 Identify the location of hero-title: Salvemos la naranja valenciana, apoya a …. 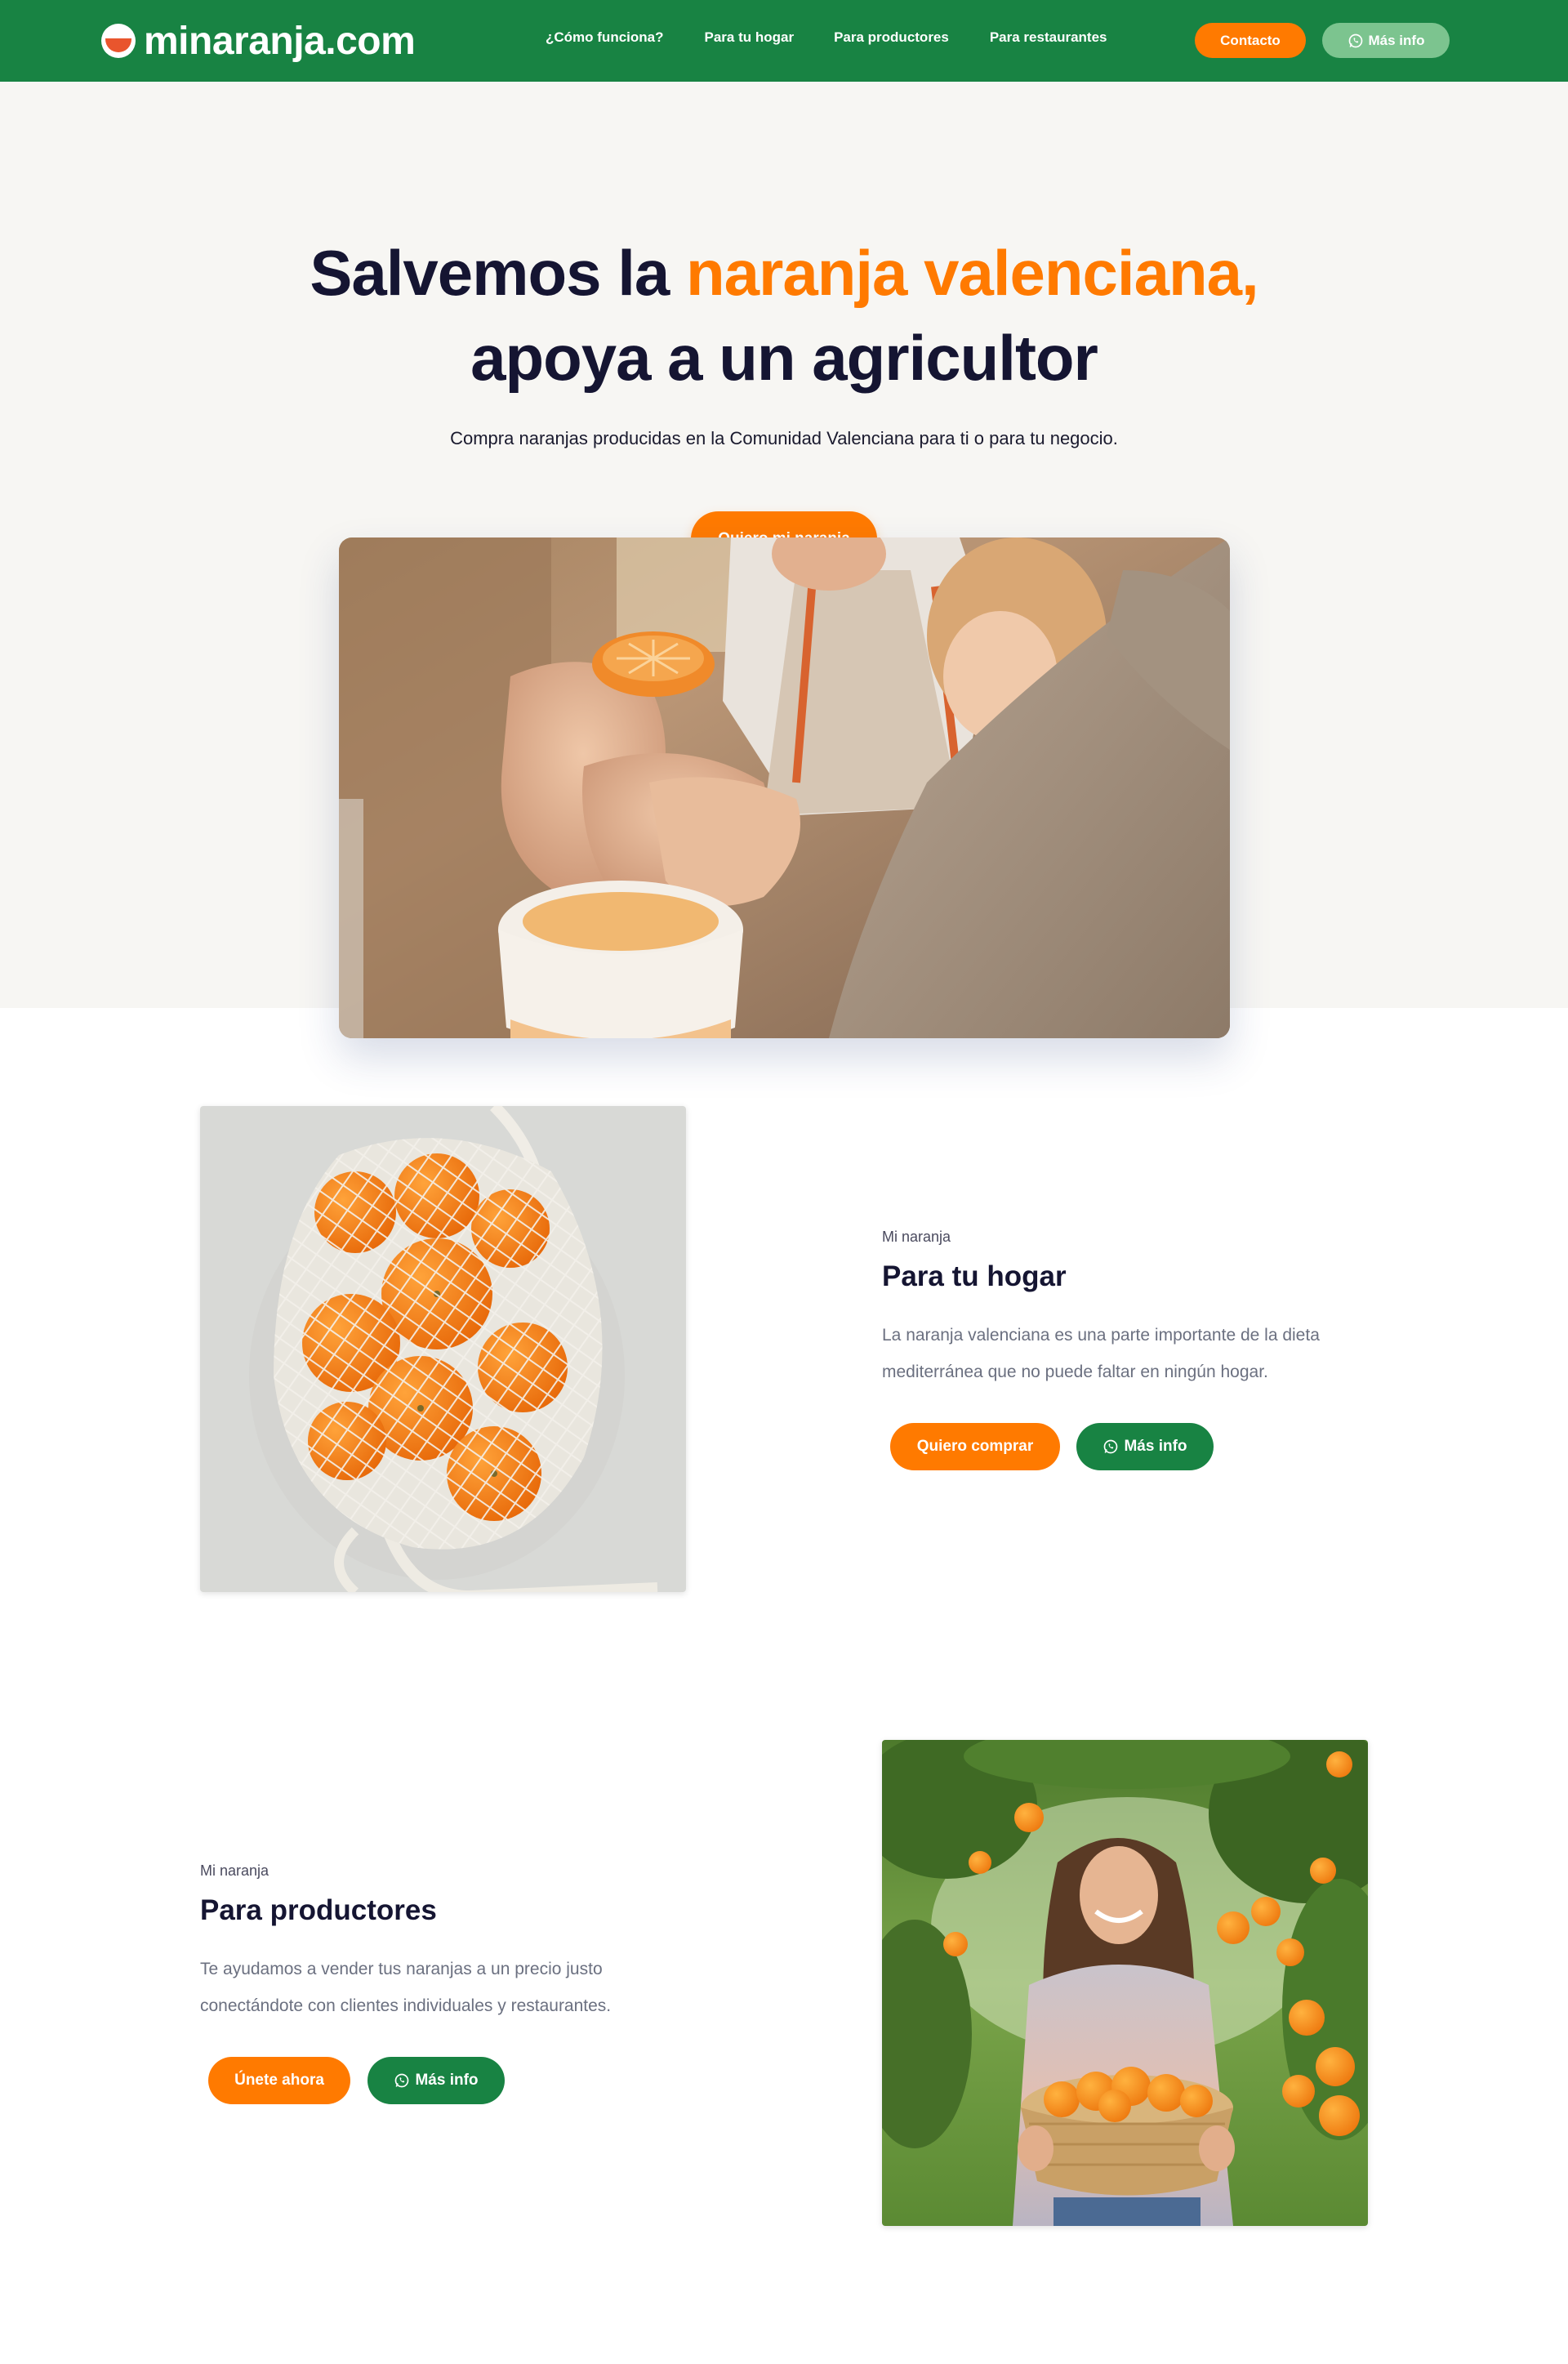
(784, 315).